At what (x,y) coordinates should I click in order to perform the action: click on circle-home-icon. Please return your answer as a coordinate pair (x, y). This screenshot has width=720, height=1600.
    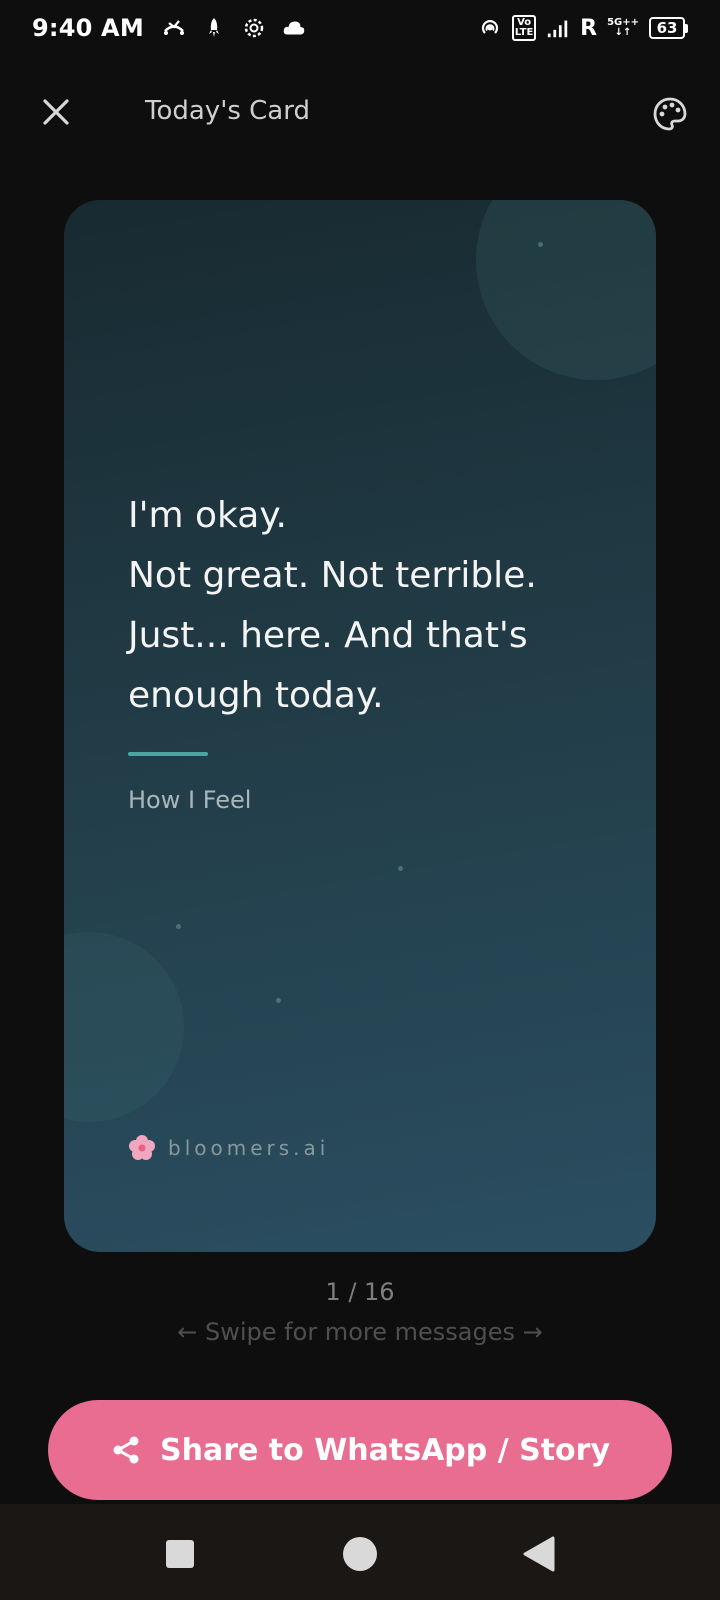
    Looking at the image, I should click on (360, 1554).